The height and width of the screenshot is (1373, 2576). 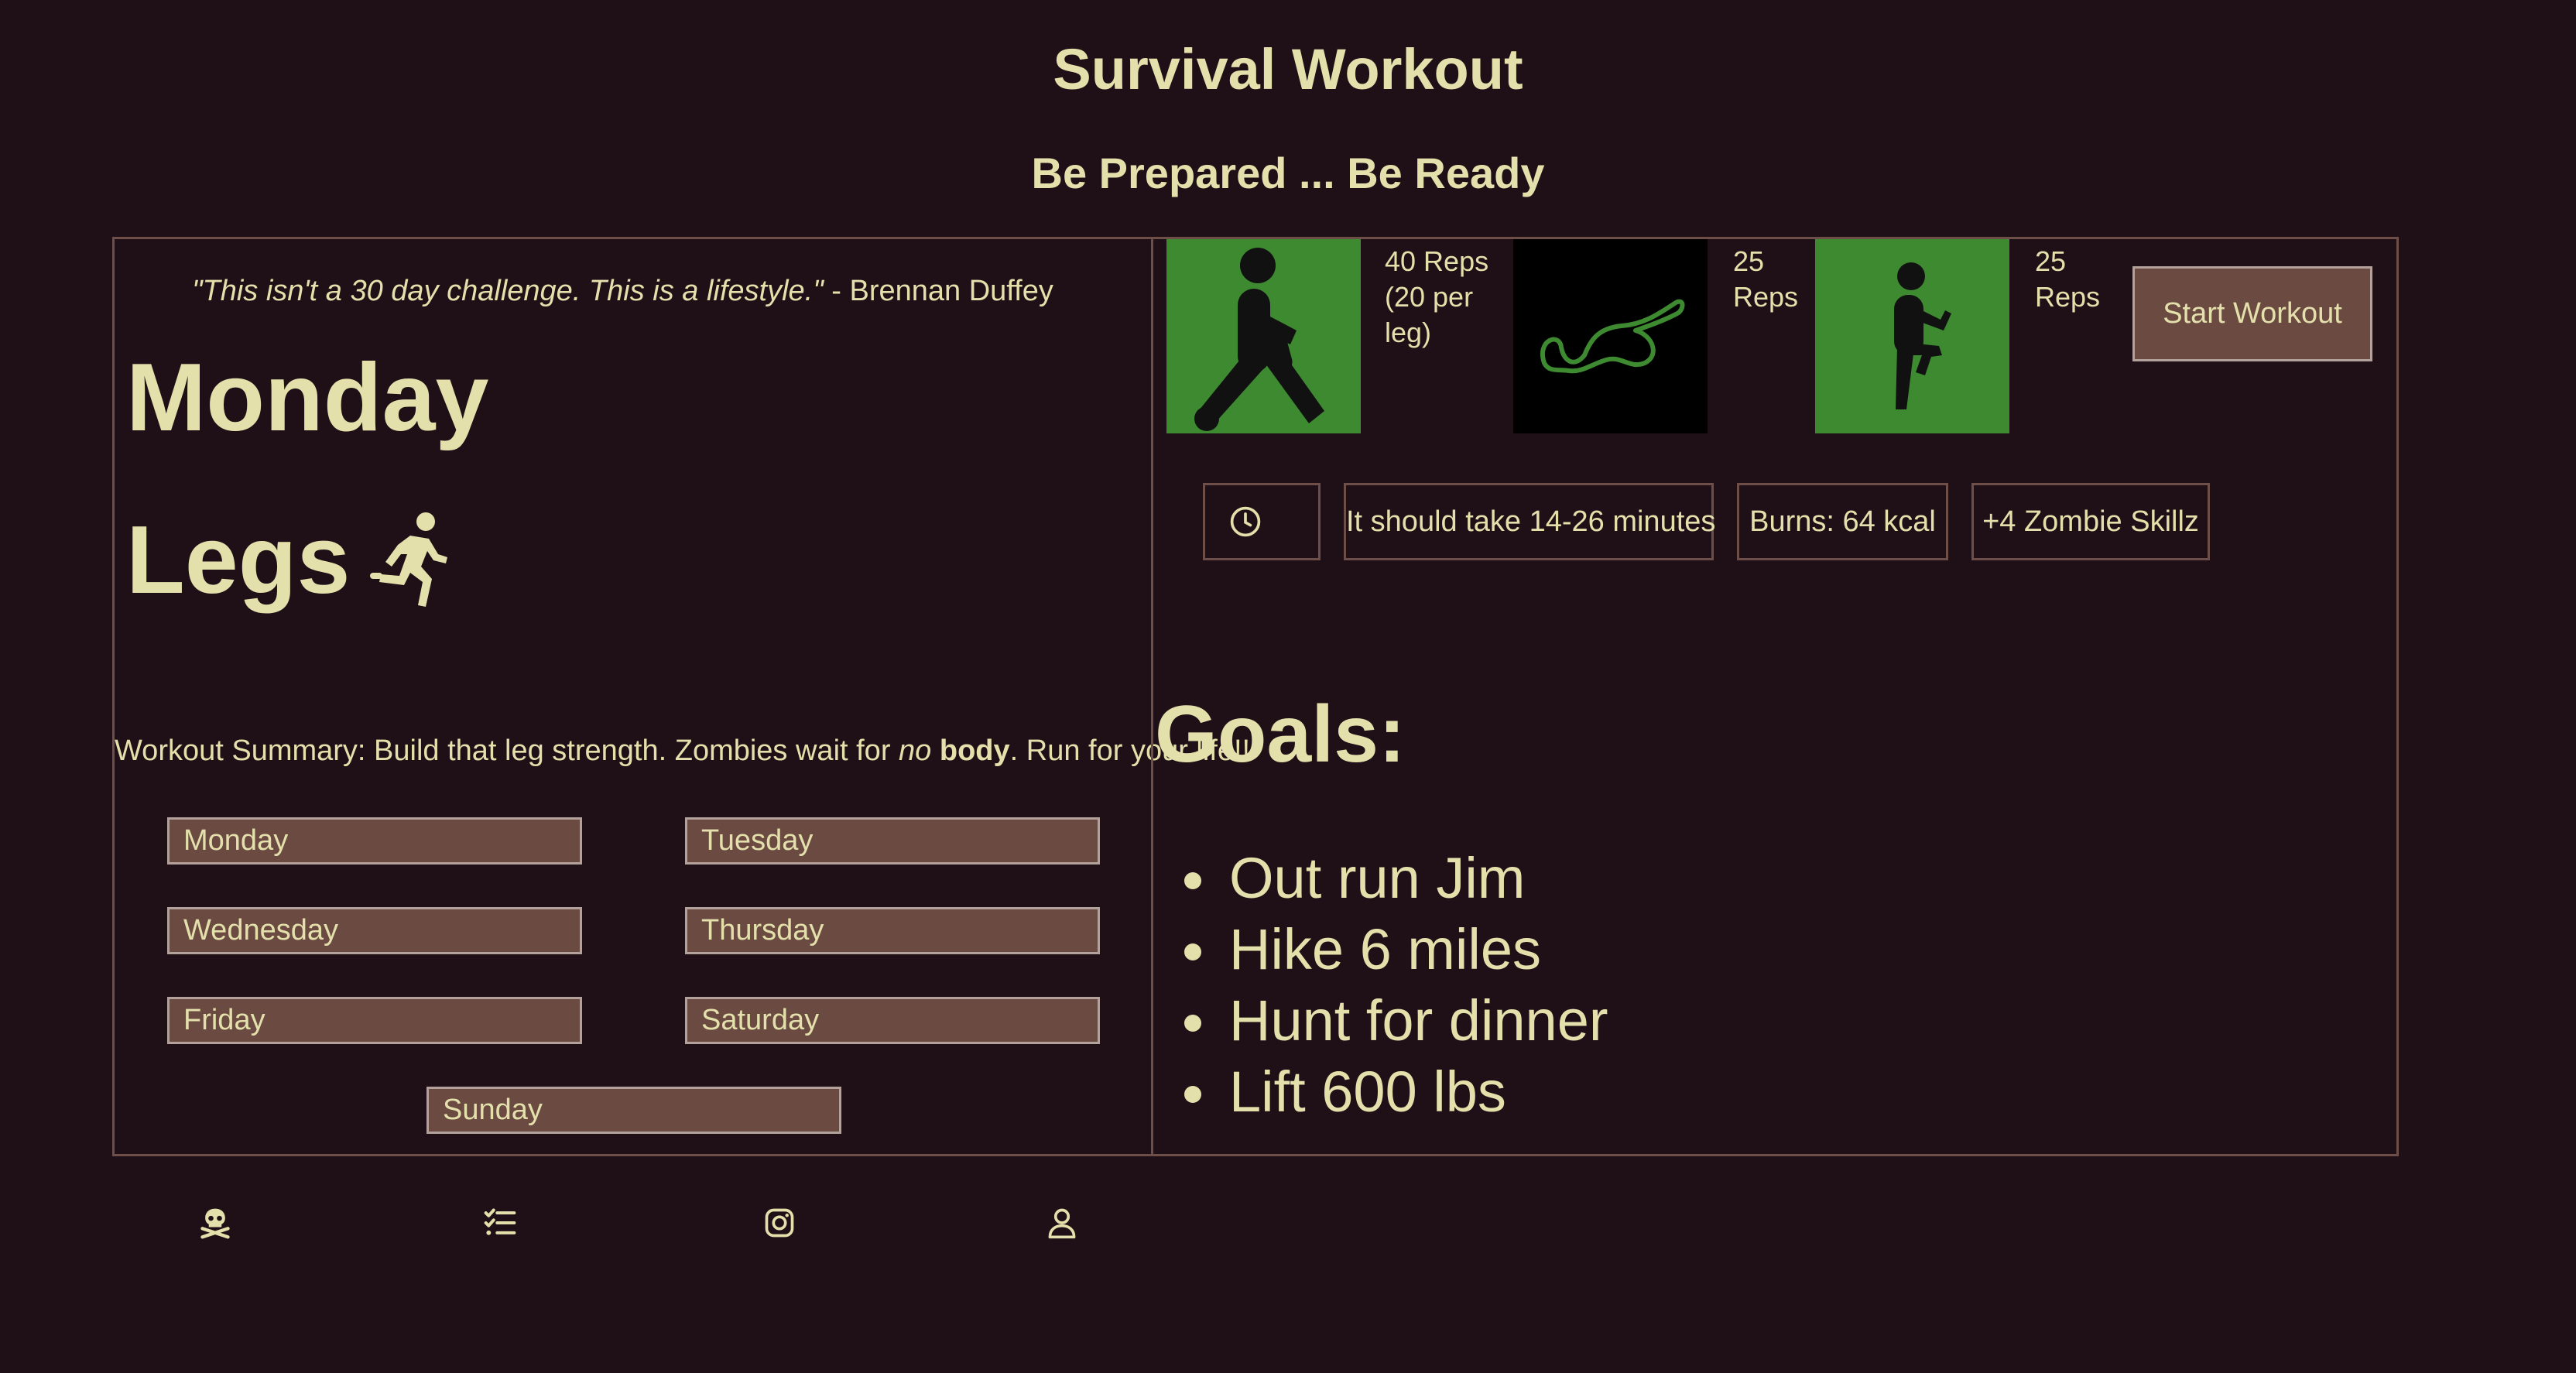 What do you see at coordinates (374, 930) in the screenshot?
I see `day-button-wednesday: Wednesday` at bounding box center [374, 930].